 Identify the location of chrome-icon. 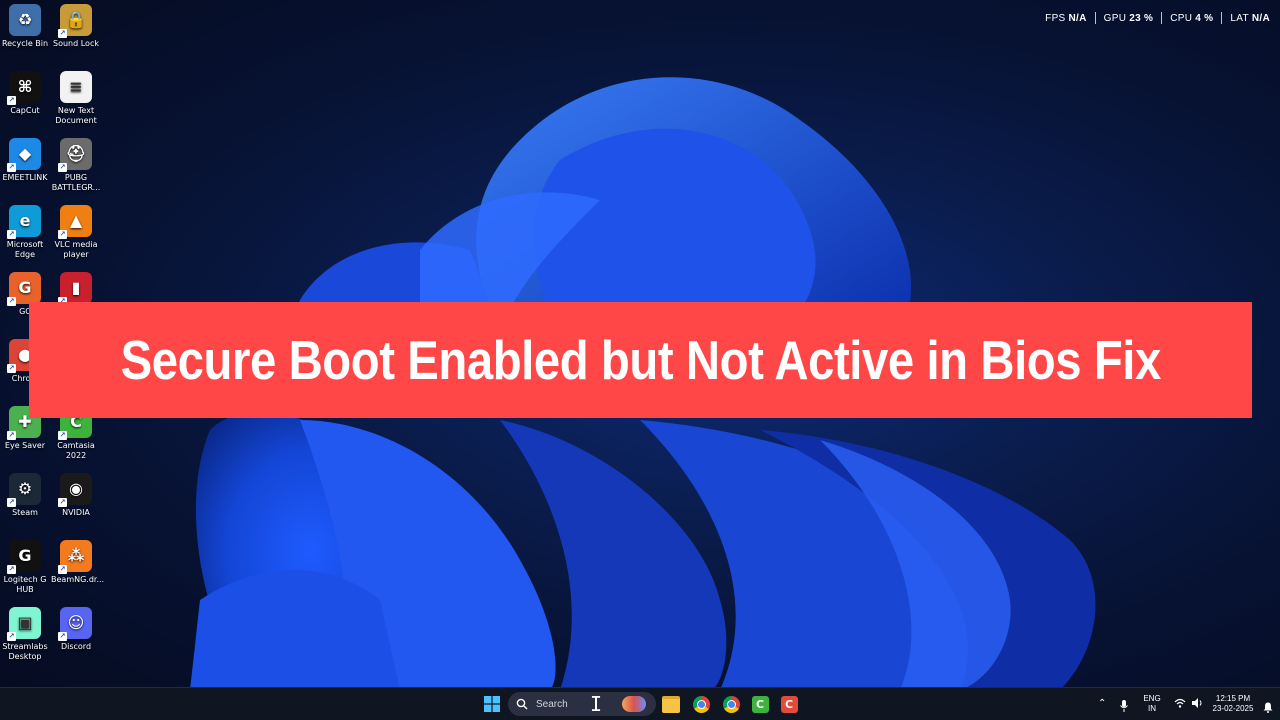
(701, 704).